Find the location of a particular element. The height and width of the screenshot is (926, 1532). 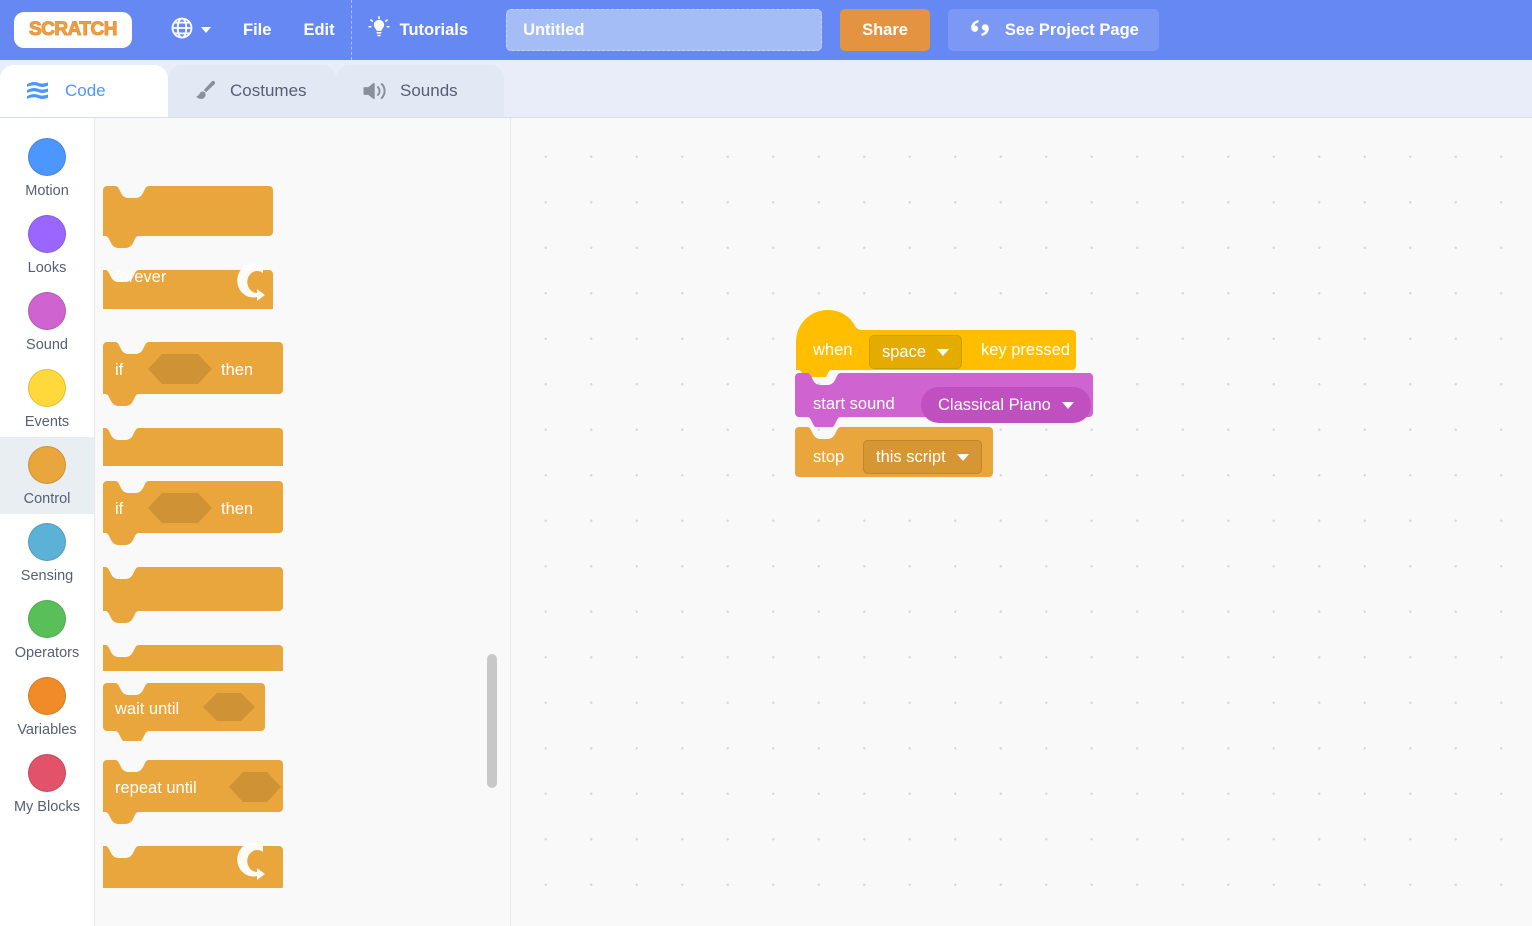

block-stop: stop this script is located at coordinates (894, 452).